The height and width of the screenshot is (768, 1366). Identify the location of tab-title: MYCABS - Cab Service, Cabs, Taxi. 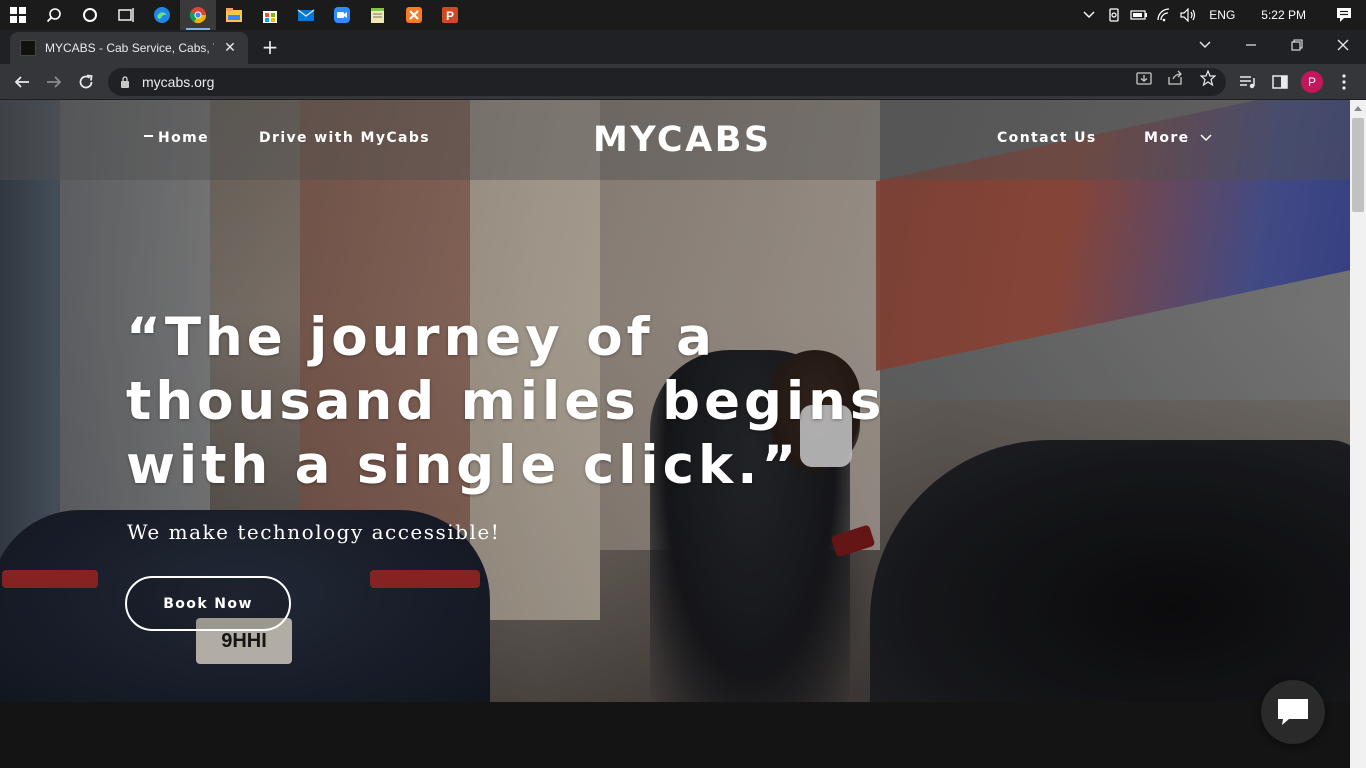
(129, 48).